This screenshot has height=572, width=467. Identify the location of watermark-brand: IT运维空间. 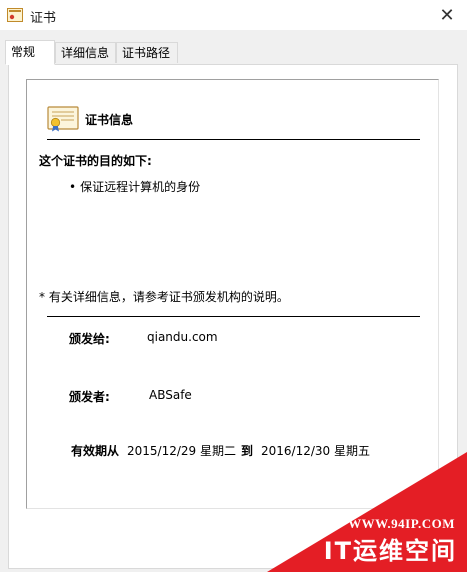
(390, 551).